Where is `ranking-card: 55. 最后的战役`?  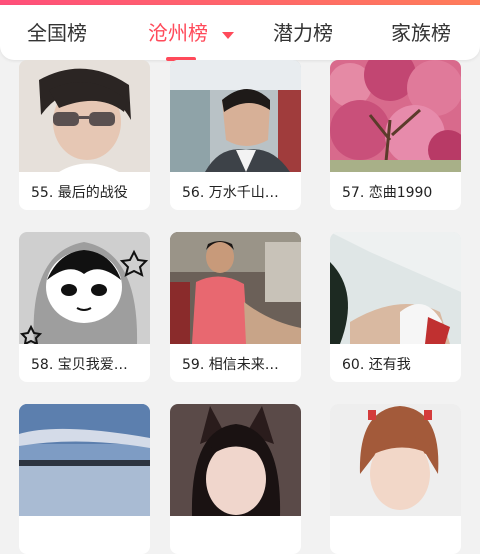
ranking-card: 55. 最后的战役 is located at coordinates (84, 135).